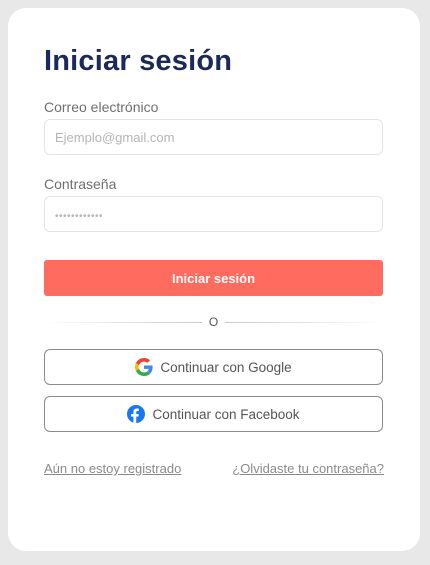  What do you see at coordinates (226, 367) in the screenshot?
I see `google-button-label: Continuar con Google` at bounding box center [226, 367].